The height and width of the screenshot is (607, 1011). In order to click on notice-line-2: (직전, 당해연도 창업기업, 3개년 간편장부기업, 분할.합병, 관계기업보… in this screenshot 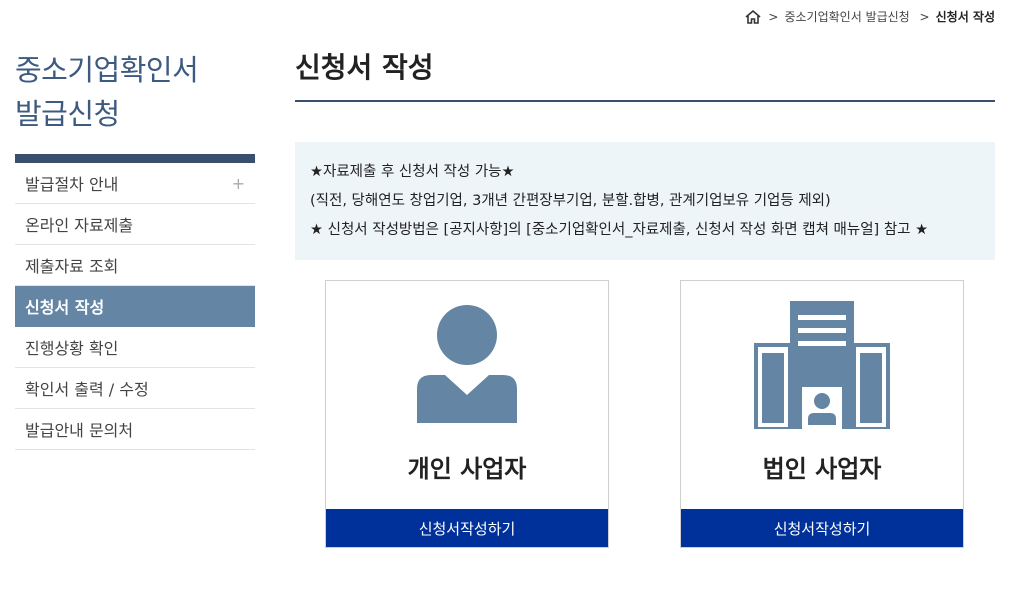, I will do `click(570, 201)`.